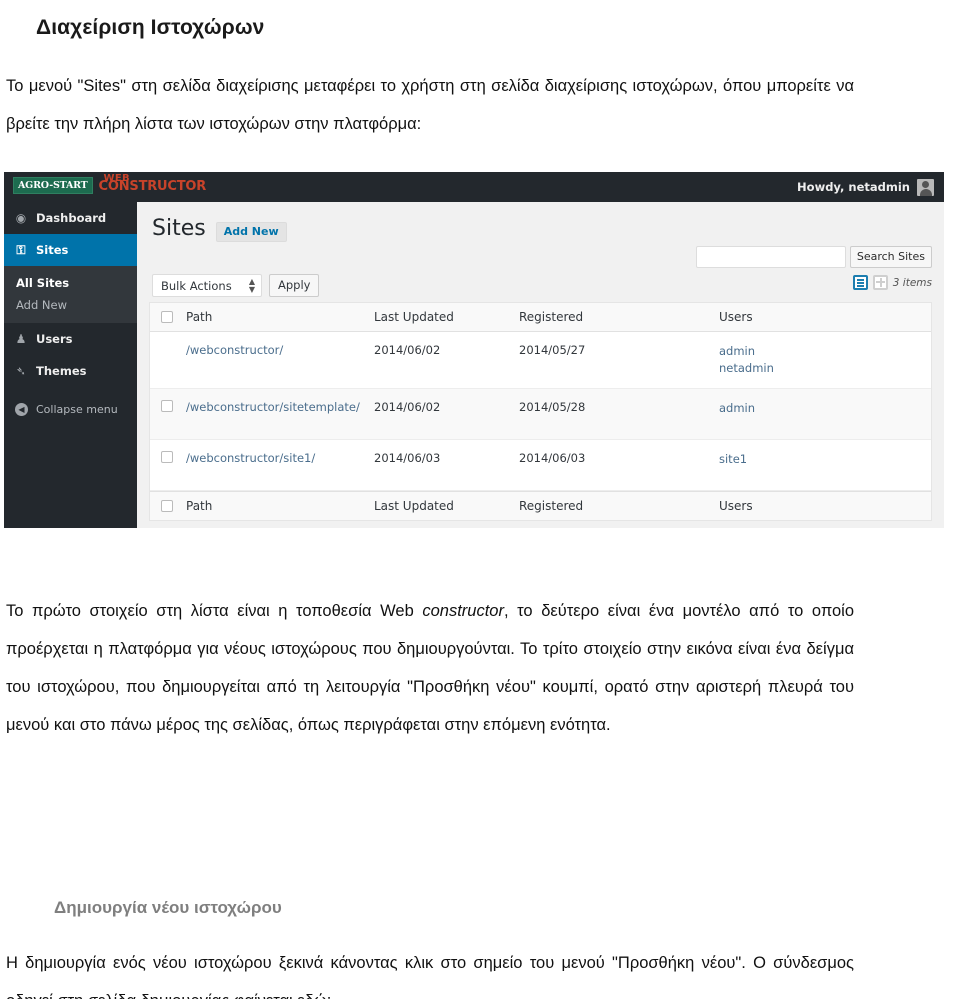 The height and width of the screenshot is (999, 960). Describe the element at coordinates (77, 409) in the screenshot. I see `collapse-menu-label: Collapse menu` at that location.